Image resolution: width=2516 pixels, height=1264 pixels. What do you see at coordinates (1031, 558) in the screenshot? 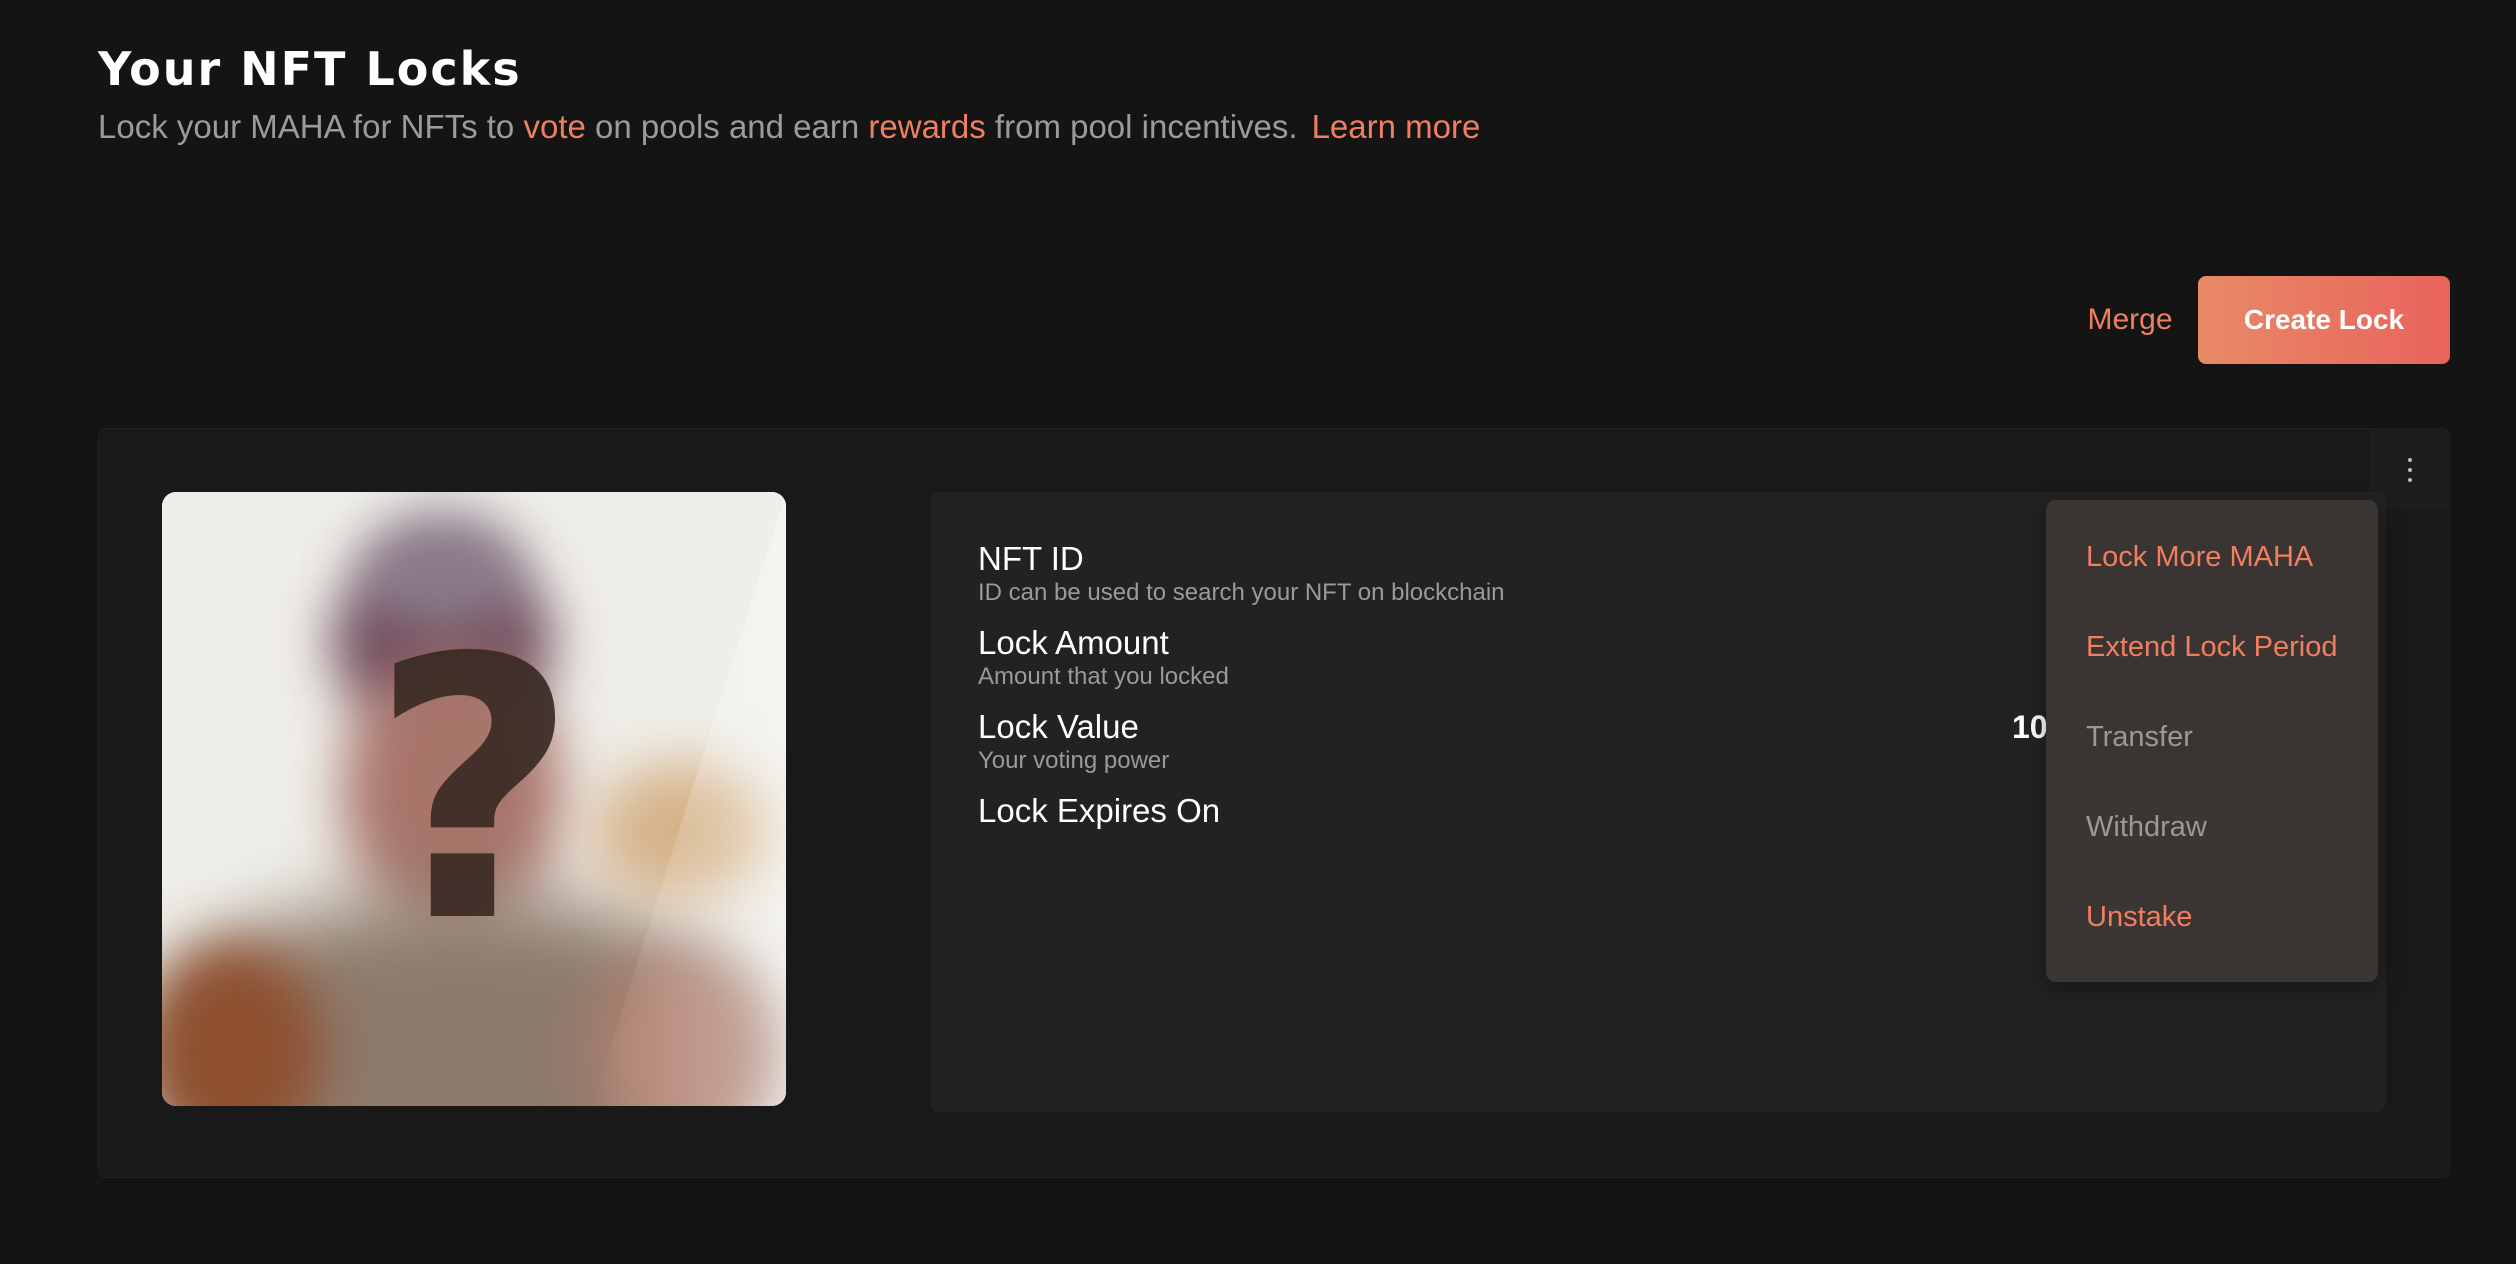
I see `detail-label: NFT ID` at bounding box center [1031, 558].